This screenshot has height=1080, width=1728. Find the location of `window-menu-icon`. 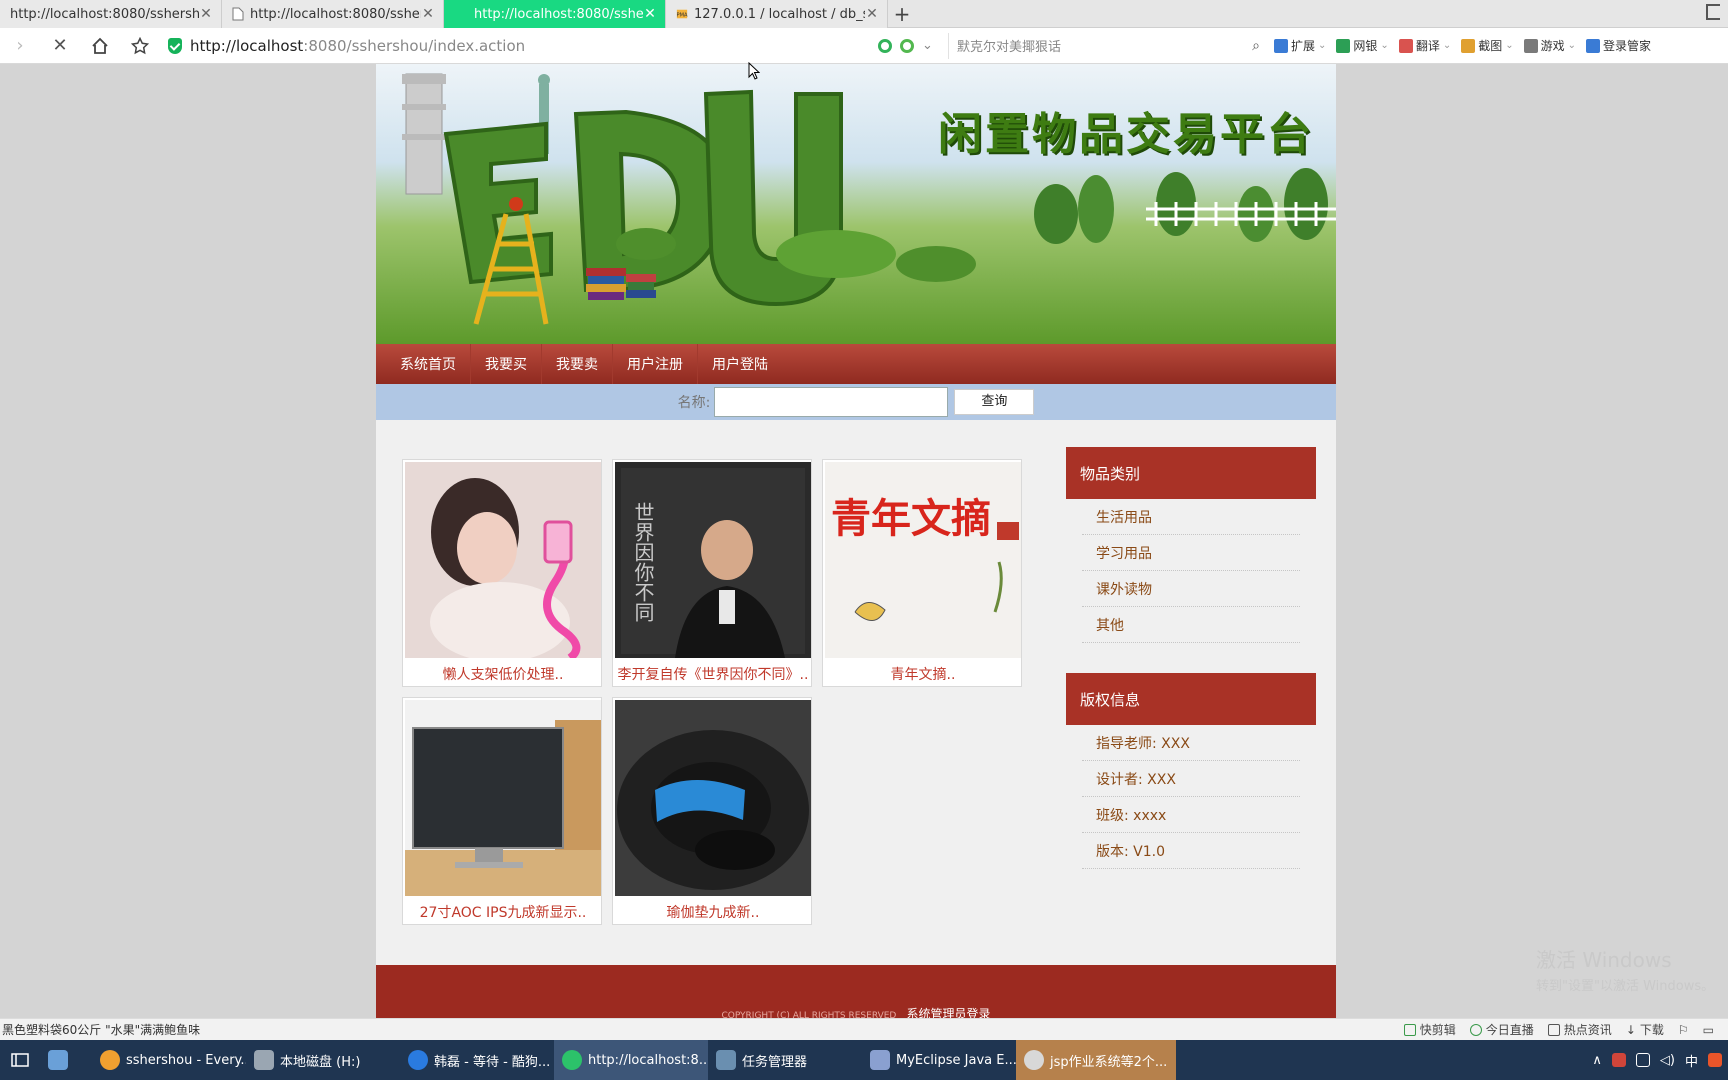

window-menu-icon is located at coordinates (1713, 12).